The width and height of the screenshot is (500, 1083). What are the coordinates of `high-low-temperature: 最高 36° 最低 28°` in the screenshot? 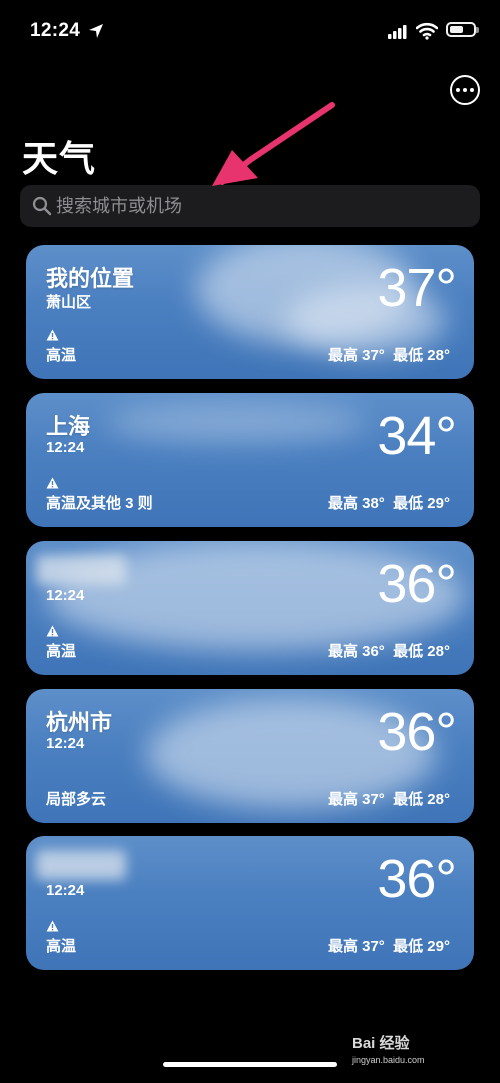 It's located at (389, 650).